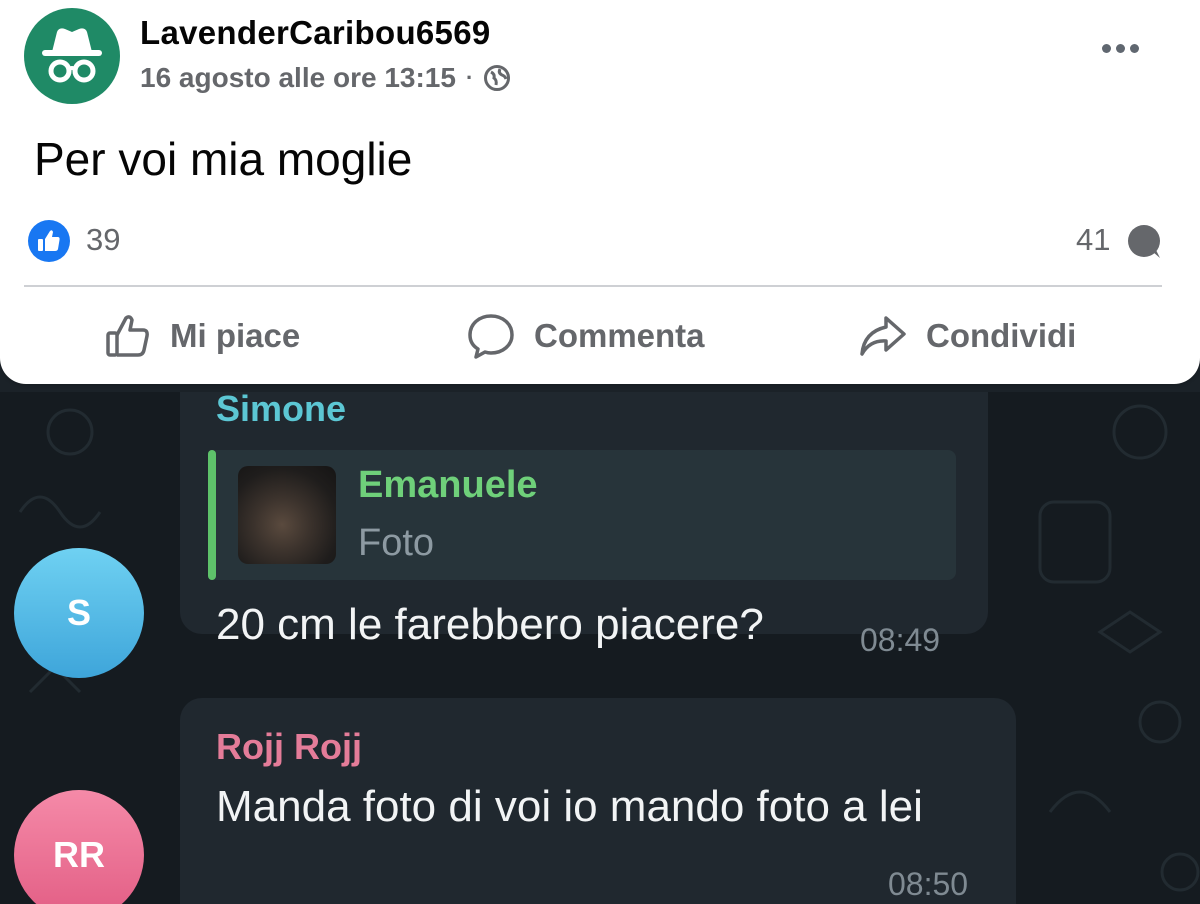 This screenshot has height=904, width=1200. What do you see at coordinates (127, 336) in the screenshot?
I see `thumbs-up-outline-icon` at bounding box center [127, 336].